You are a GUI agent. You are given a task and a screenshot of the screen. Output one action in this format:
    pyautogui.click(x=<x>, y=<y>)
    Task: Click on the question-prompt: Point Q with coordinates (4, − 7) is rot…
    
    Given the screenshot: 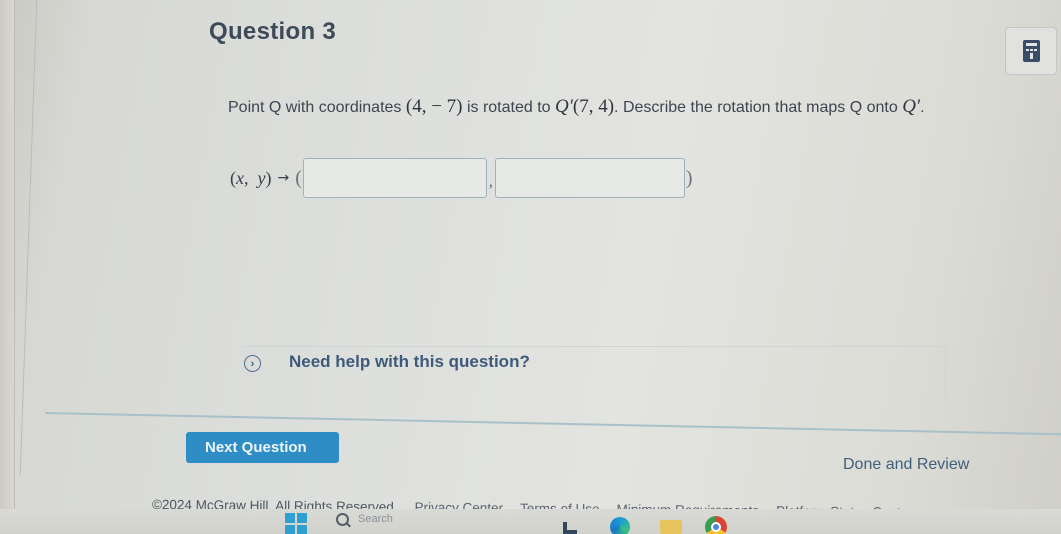 What is the action you would take?
    pyautogui.click(x=598, y=107)
    